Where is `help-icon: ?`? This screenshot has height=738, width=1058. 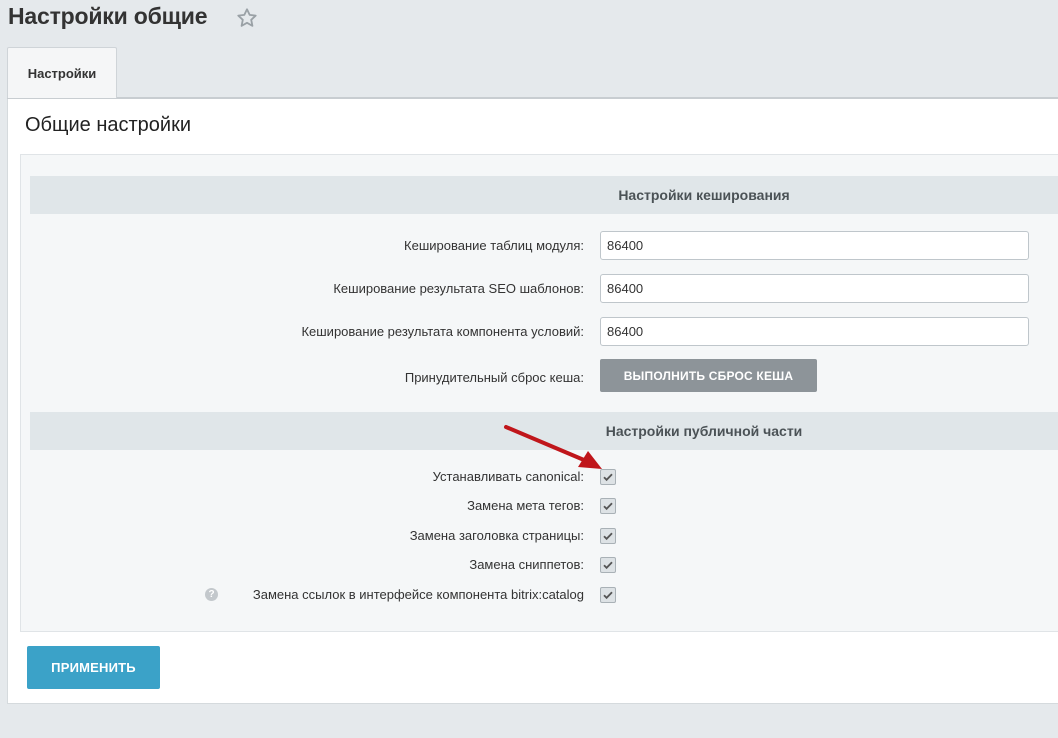
help-icon: ? is located at coordinates (211, 594).